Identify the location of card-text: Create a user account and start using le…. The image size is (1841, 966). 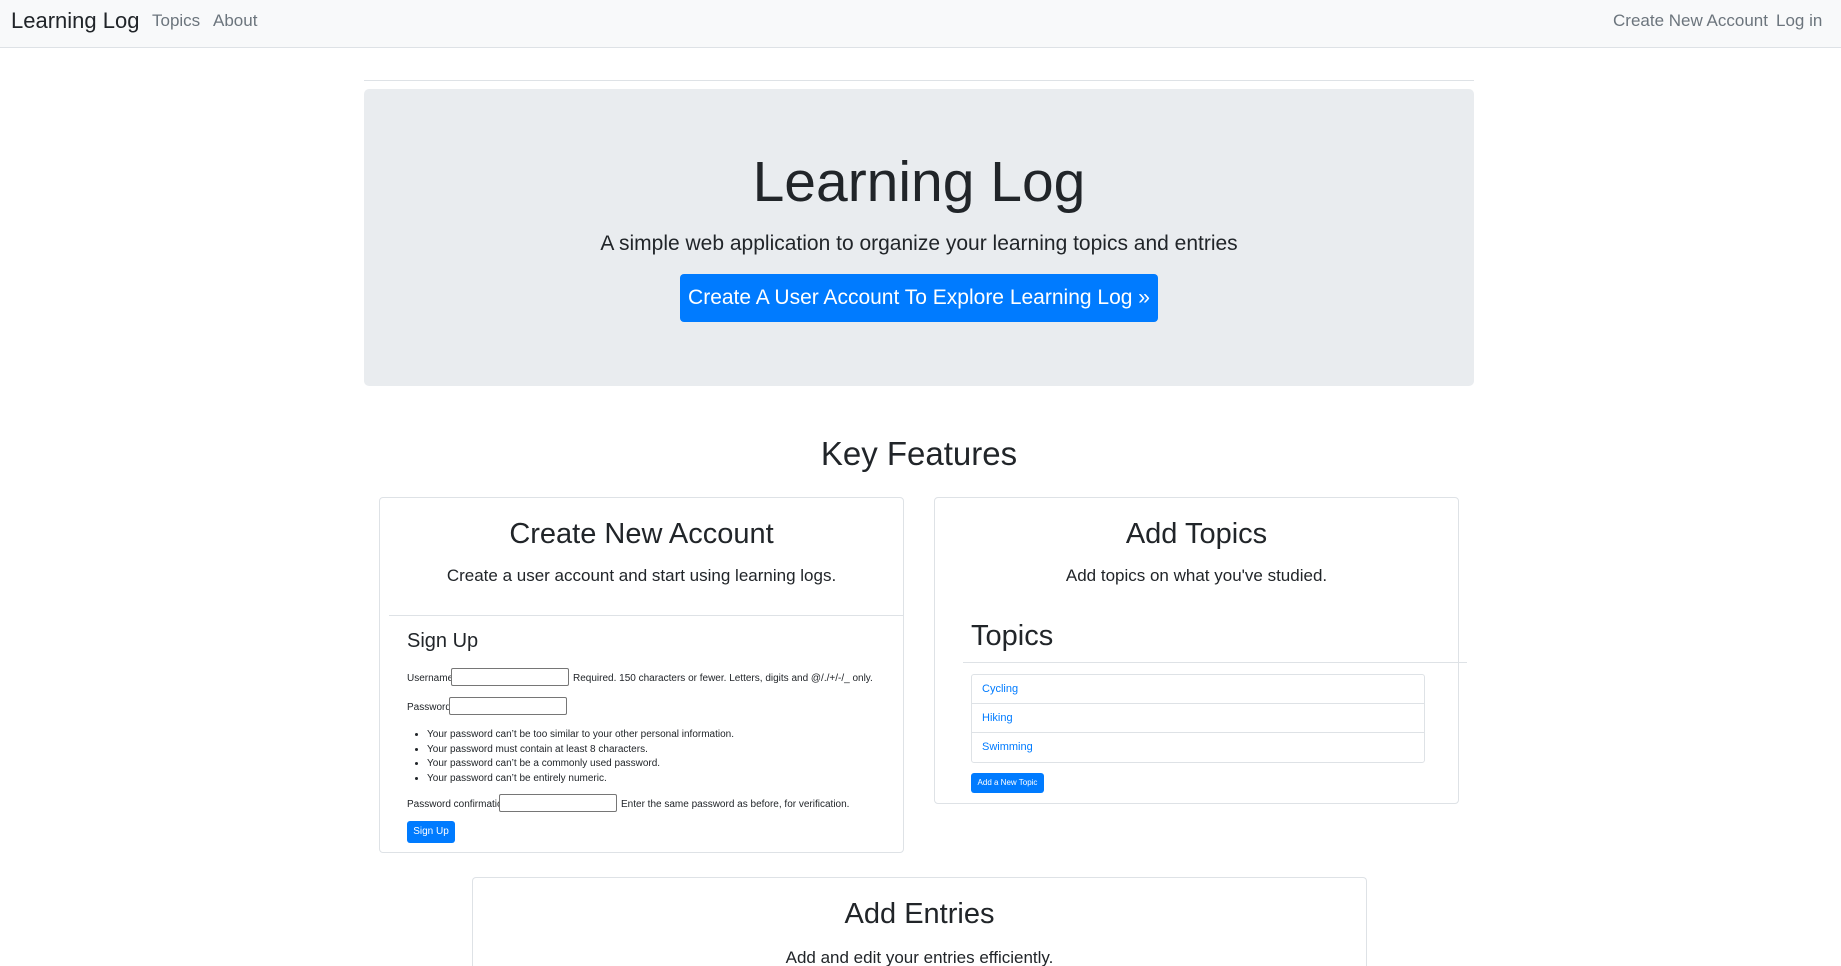
(641, 575).